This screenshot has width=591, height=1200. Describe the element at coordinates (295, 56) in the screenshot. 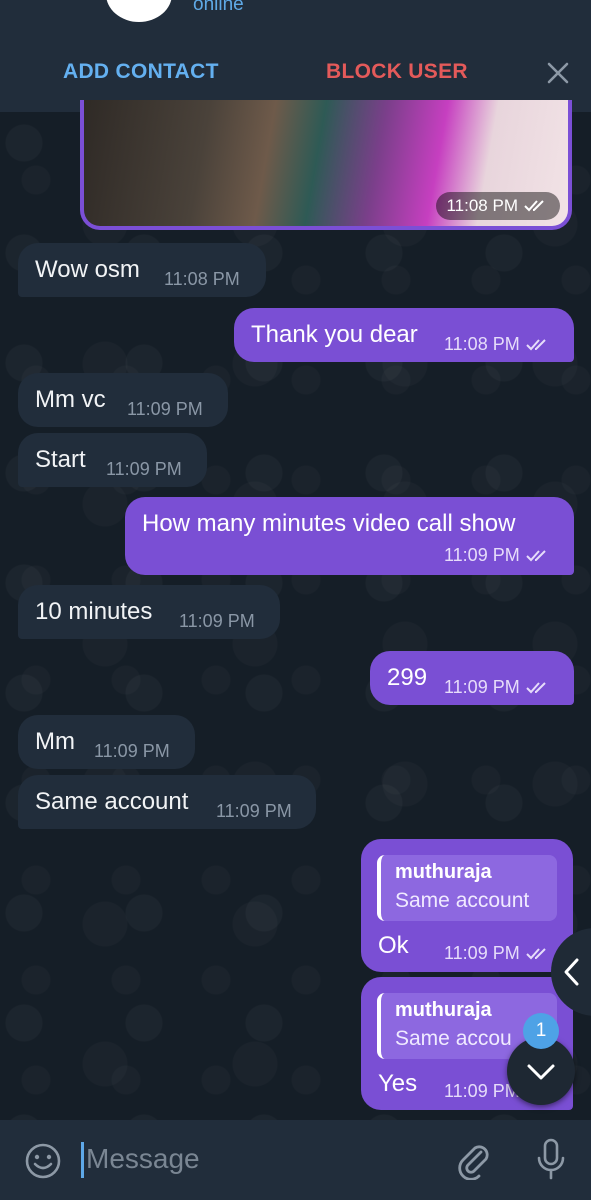

I see `chat-header: online ADD CONTACT BLOCK USER` at that location.